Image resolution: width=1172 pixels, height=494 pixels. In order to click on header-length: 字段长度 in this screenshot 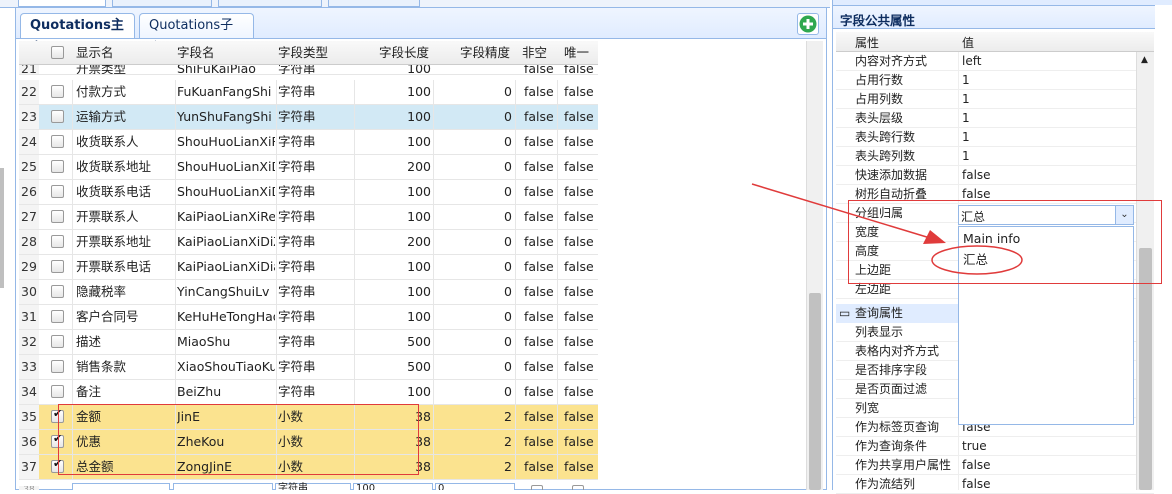, I will do `click(392, 53)`.